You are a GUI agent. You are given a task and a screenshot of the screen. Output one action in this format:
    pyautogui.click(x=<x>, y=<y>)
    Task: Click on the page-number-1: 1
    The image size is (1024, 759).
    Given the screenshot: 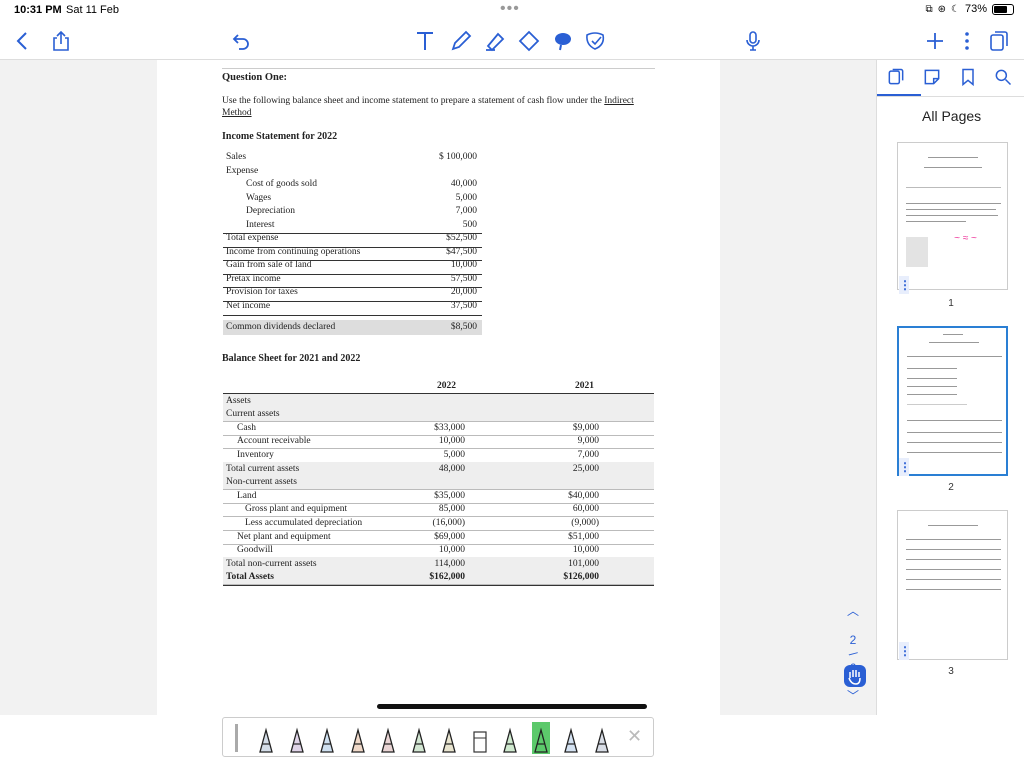 What is the action you would take?
    pyautogui.click(x=951, y=303)
    